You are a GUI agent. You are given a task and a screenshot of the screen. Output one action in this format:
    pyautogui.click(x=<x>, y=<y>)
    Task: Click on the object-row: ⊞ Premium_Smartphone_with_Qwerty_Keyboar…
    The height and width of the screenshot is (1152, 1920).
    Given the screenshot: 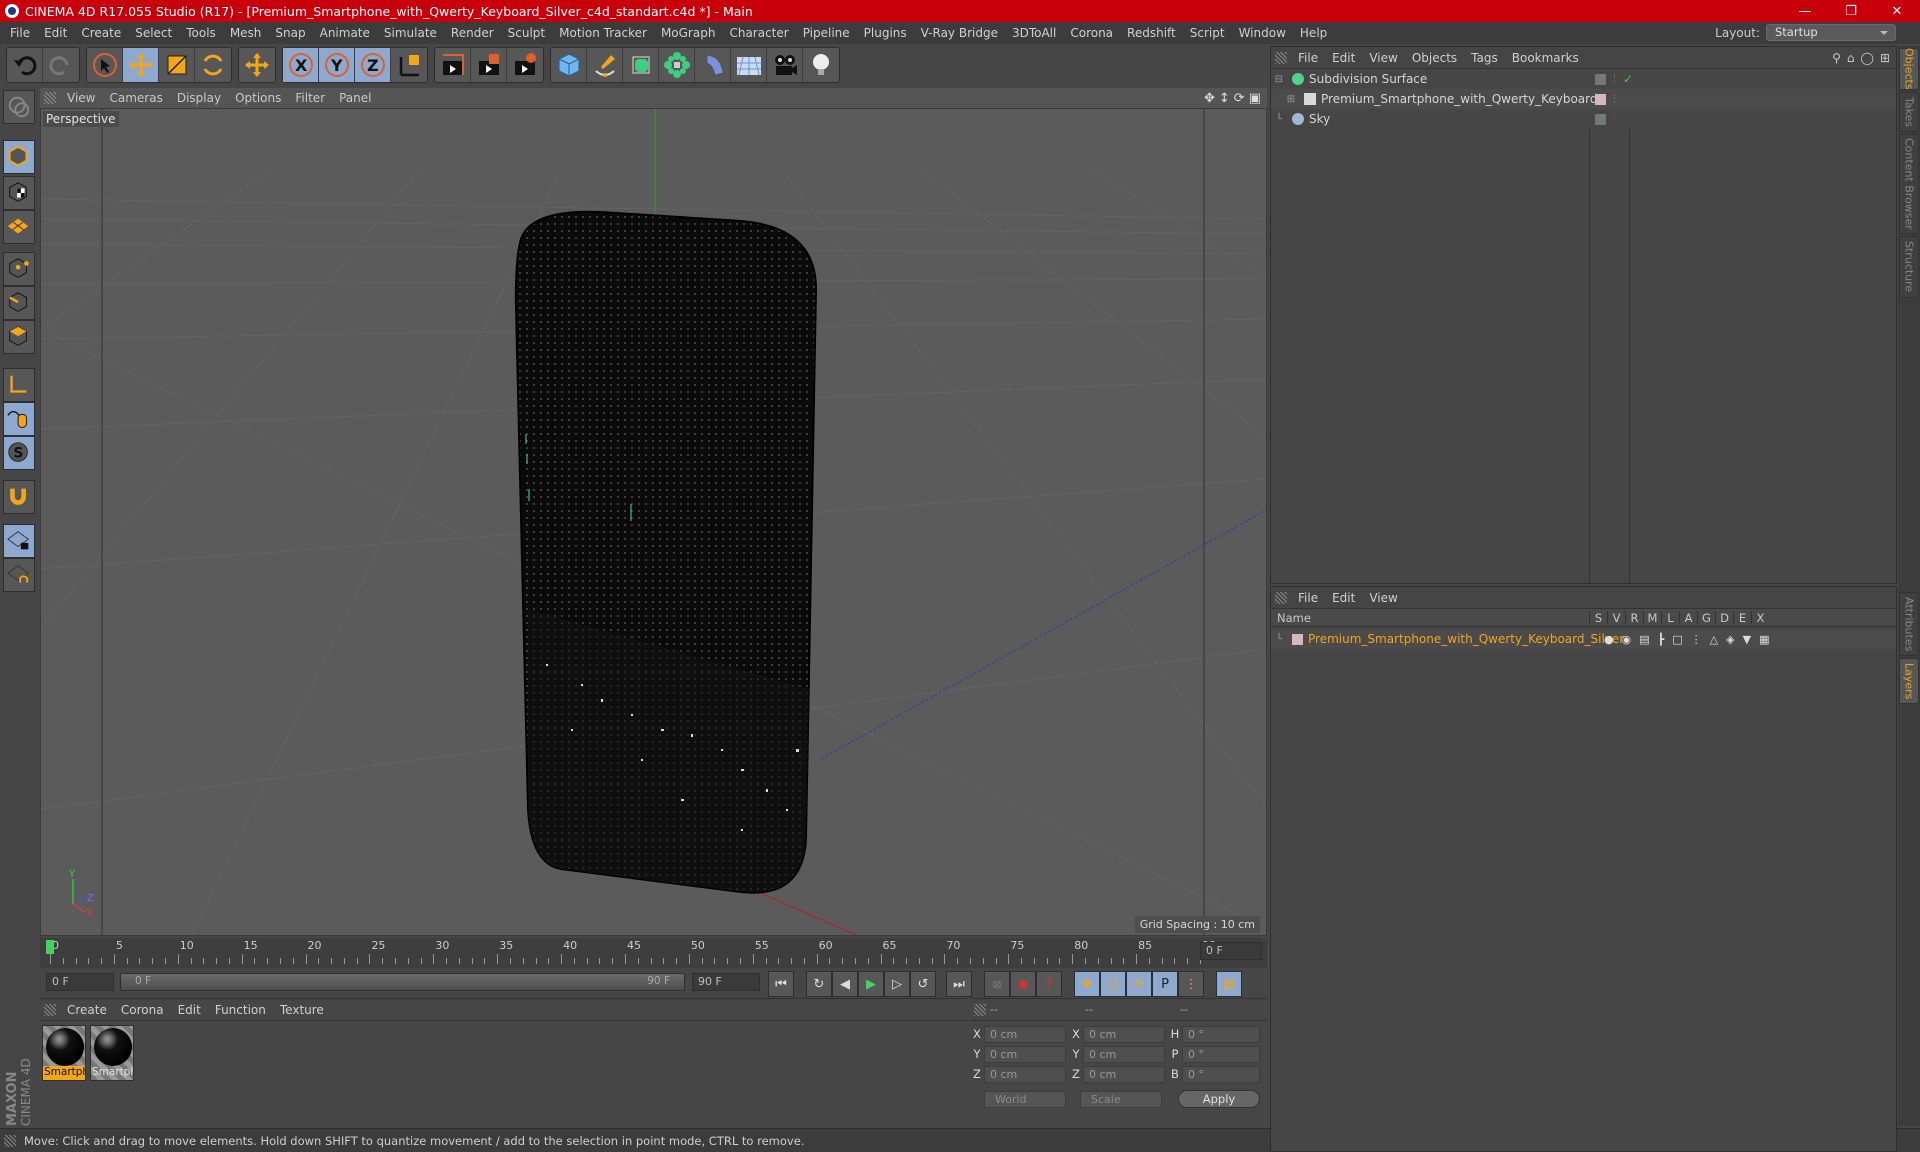 What is the action you would take?
    pyautogui.click(x=1583, y=99)
    